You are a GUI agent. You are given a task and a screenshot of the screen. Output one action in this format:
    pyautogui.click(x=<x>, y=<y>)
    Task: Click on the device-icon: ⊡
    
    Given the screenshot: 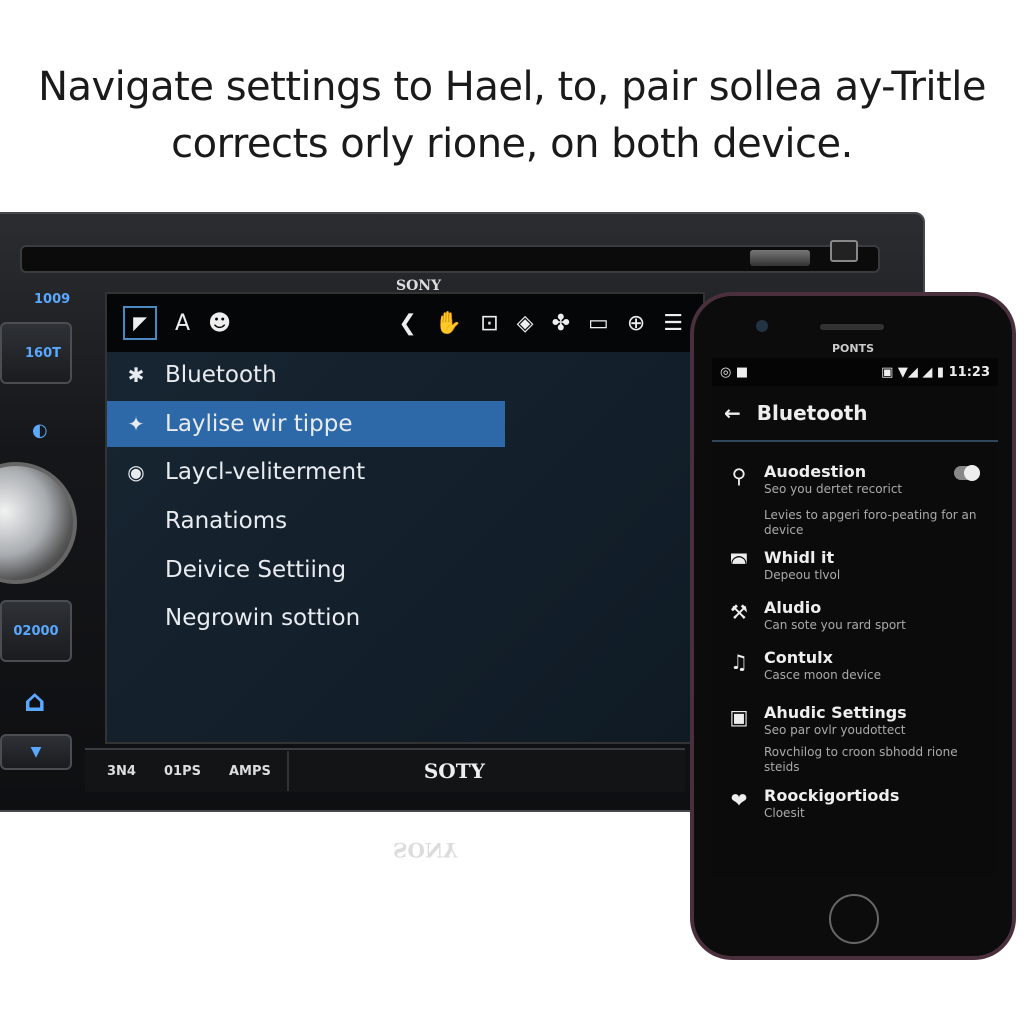 What is the action you would take?
    pyautogui.click(x=489, y=323)
    